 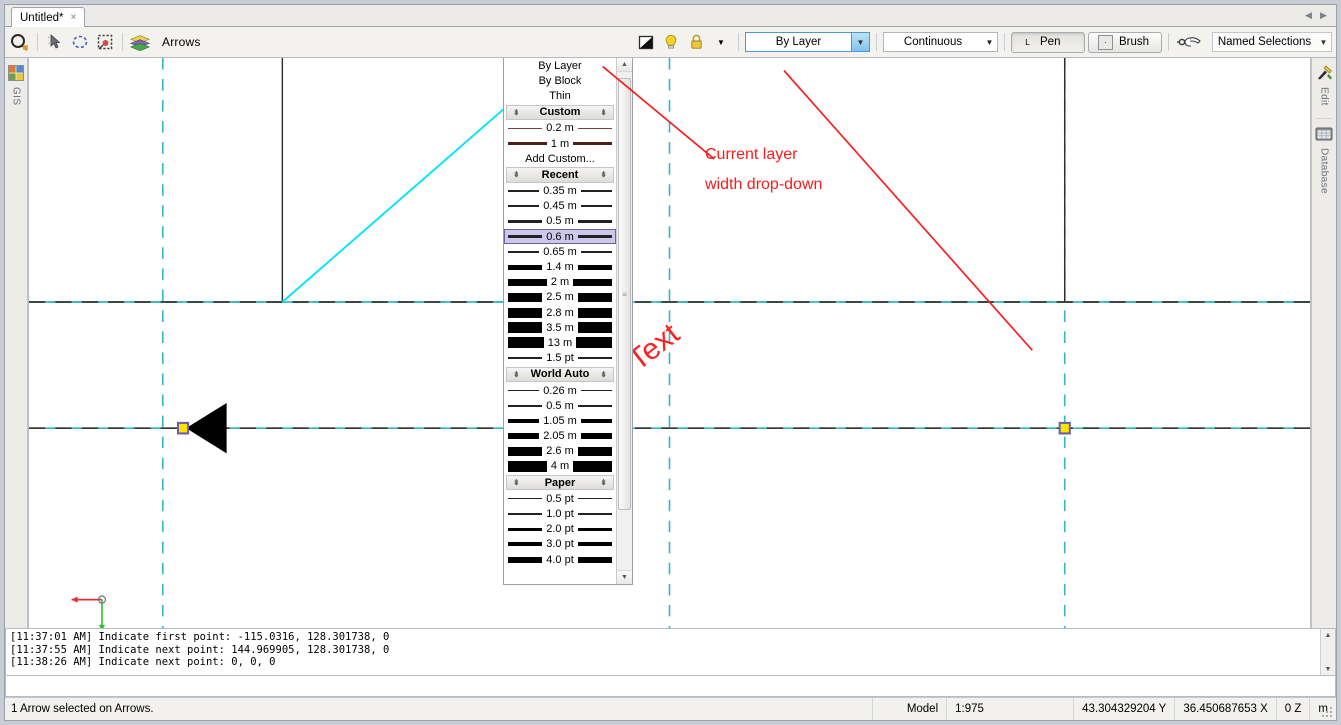 What do you see at coordinates (181, 42) in the screenshot?
I see `current-layer-name: Arrows` at bounding box center [181, 42].